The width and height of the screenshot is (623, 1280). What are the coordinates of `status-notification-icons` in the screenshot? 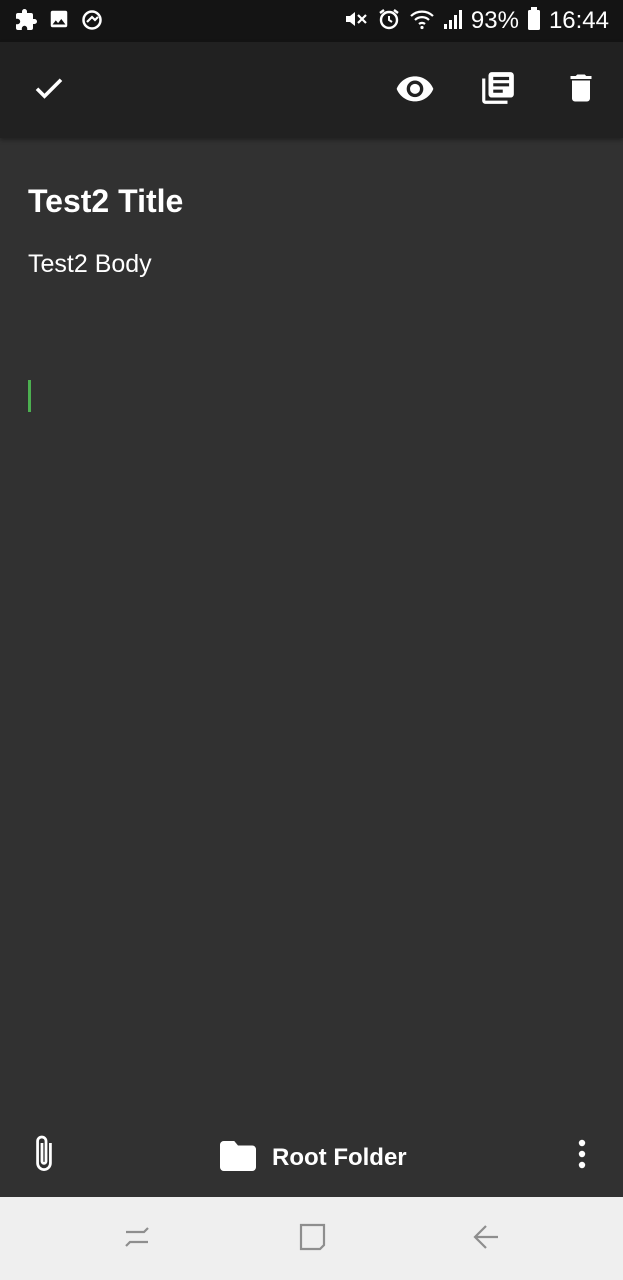 It's located at (59, 22).